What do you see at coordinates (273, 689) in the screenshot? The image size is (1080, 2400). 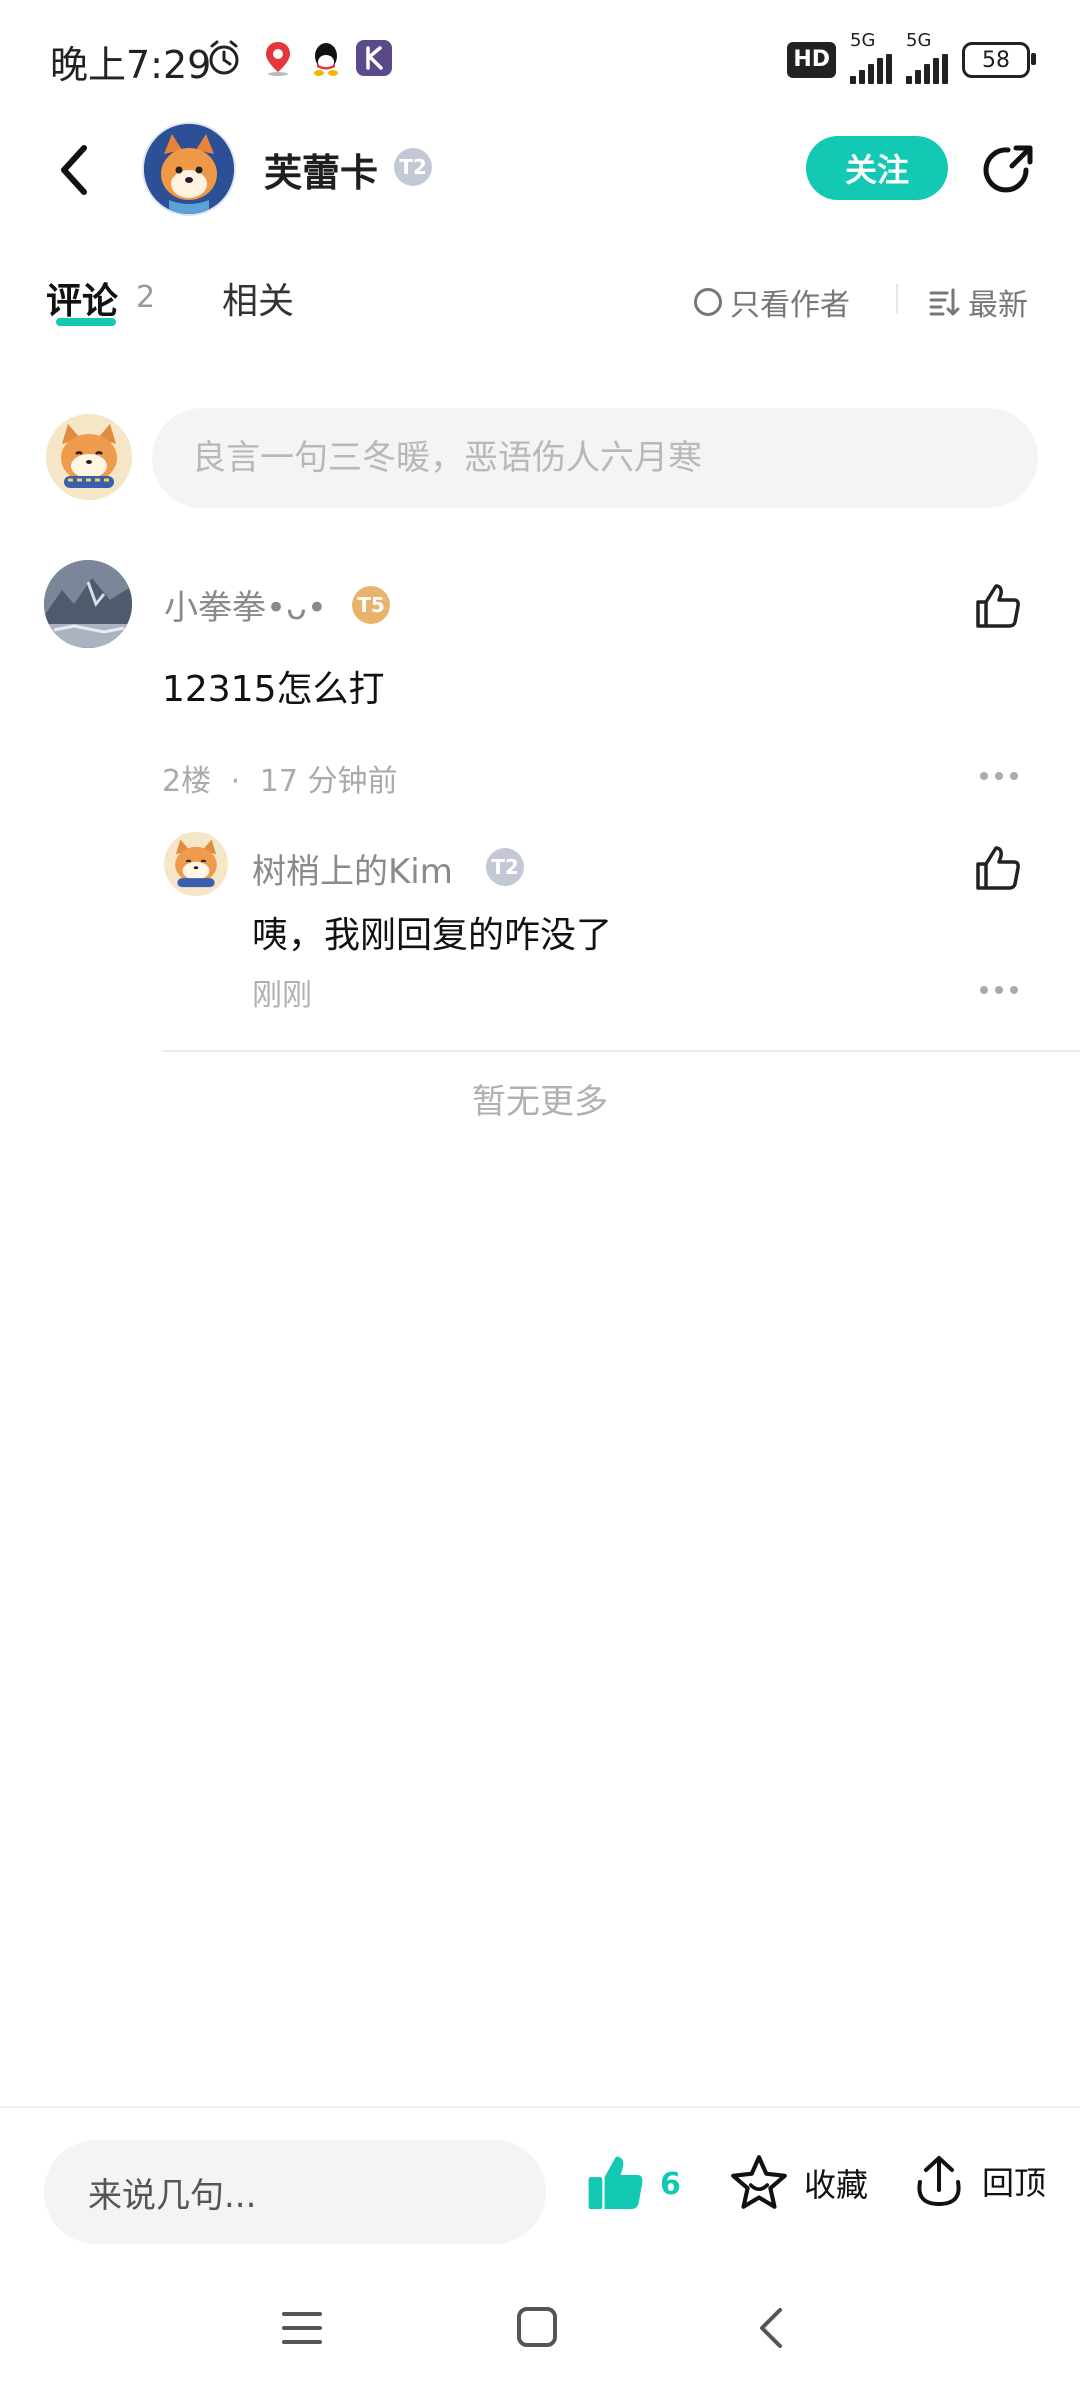 I see `comment-text: 12315怎么打` at bounding box center [273, 689].